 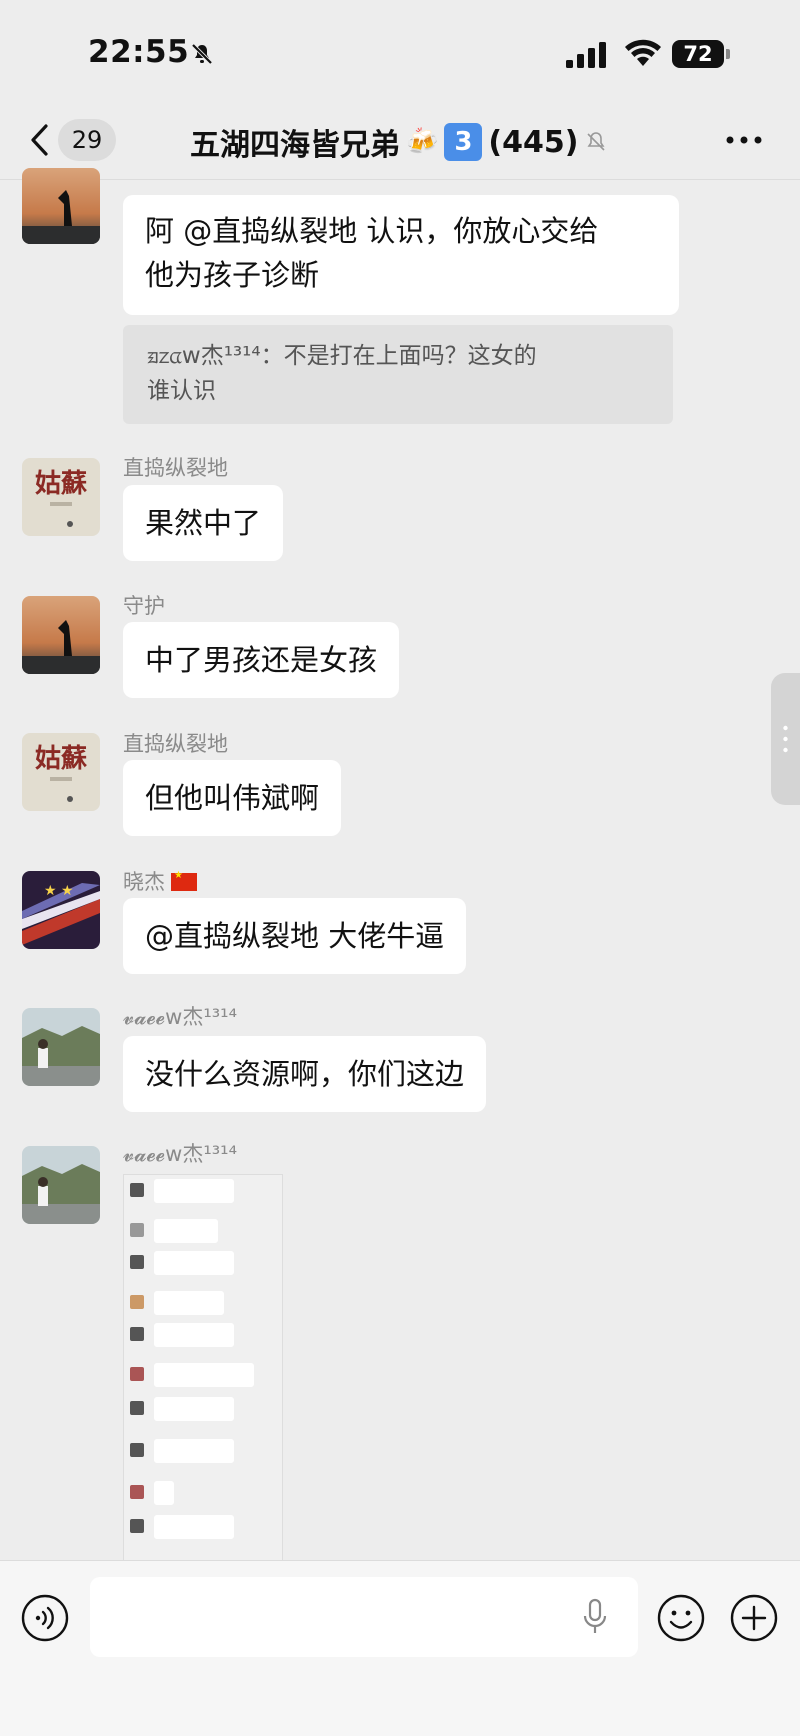 I want to click on sender-name: 守护, so click(x=144, y=606).